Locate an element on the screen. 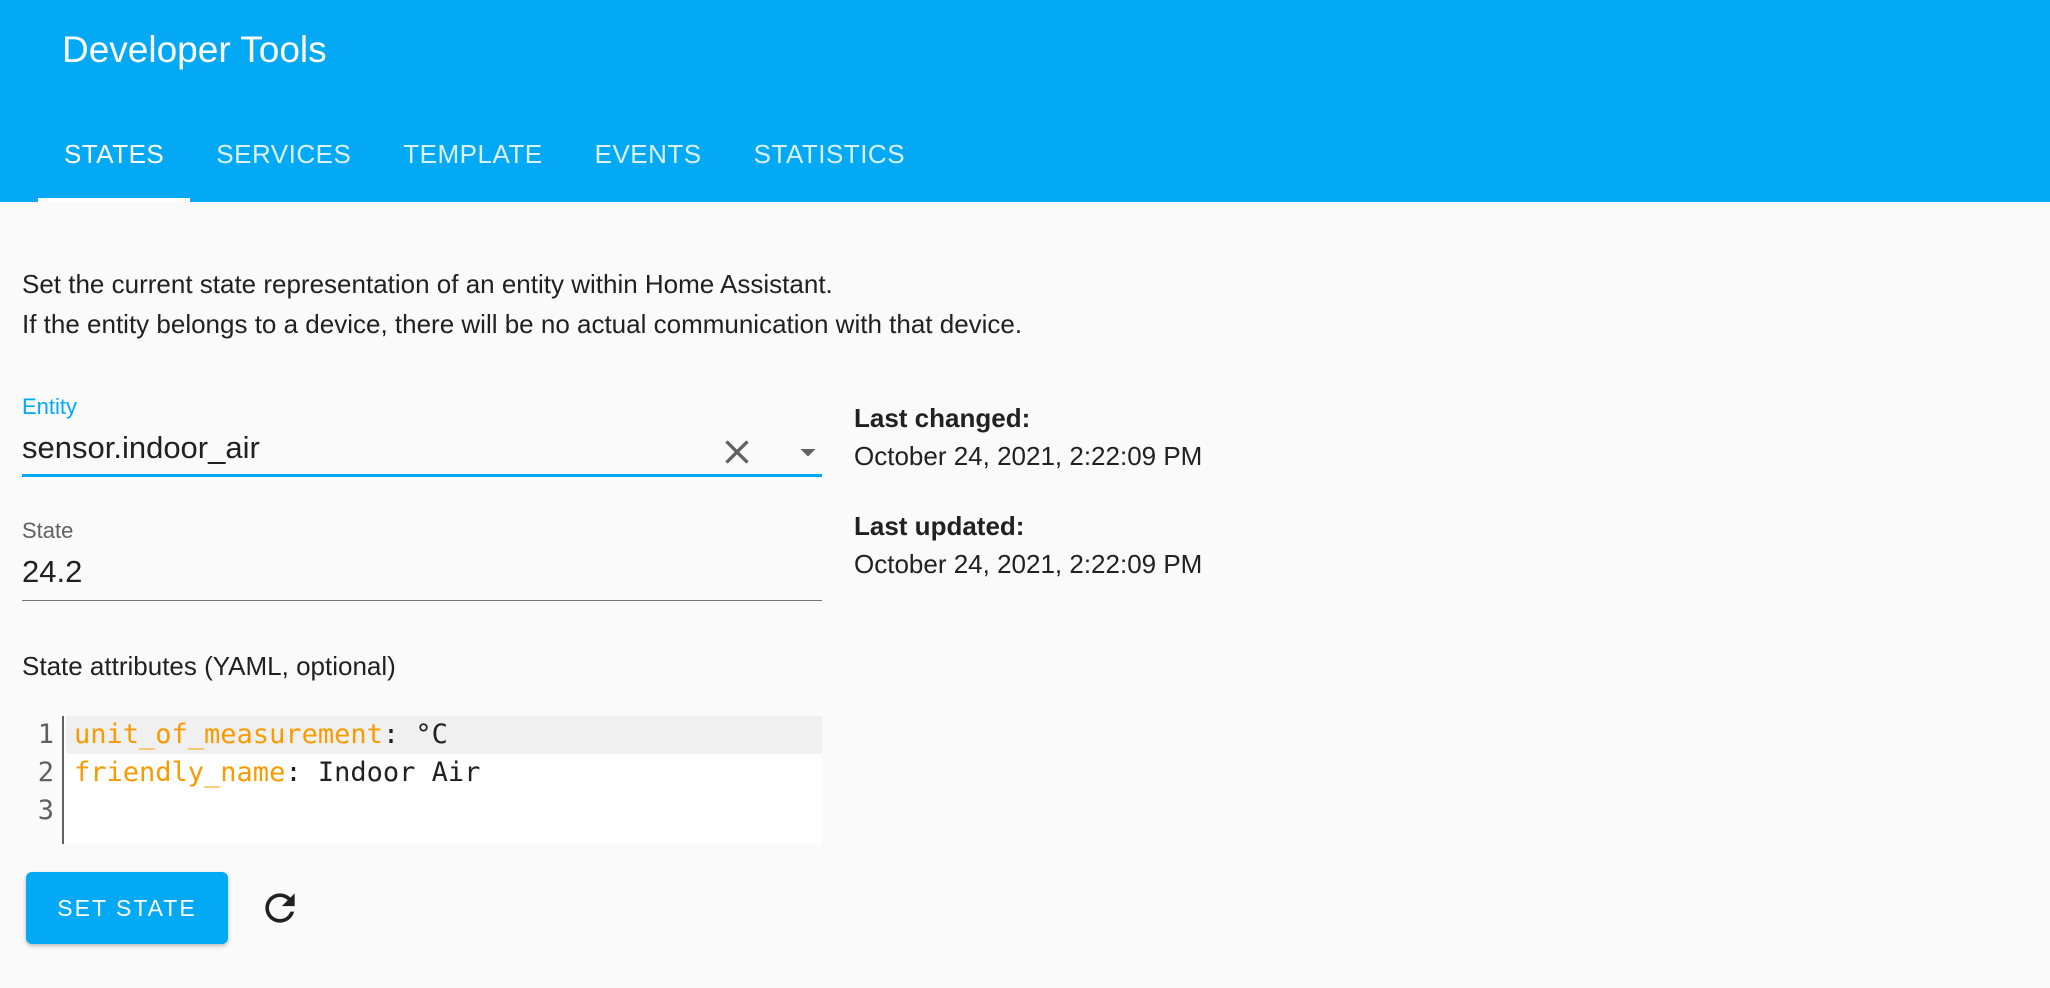 The height and width of the screenshot is (988, 2050). code-line is located at coordinates (444, 811).